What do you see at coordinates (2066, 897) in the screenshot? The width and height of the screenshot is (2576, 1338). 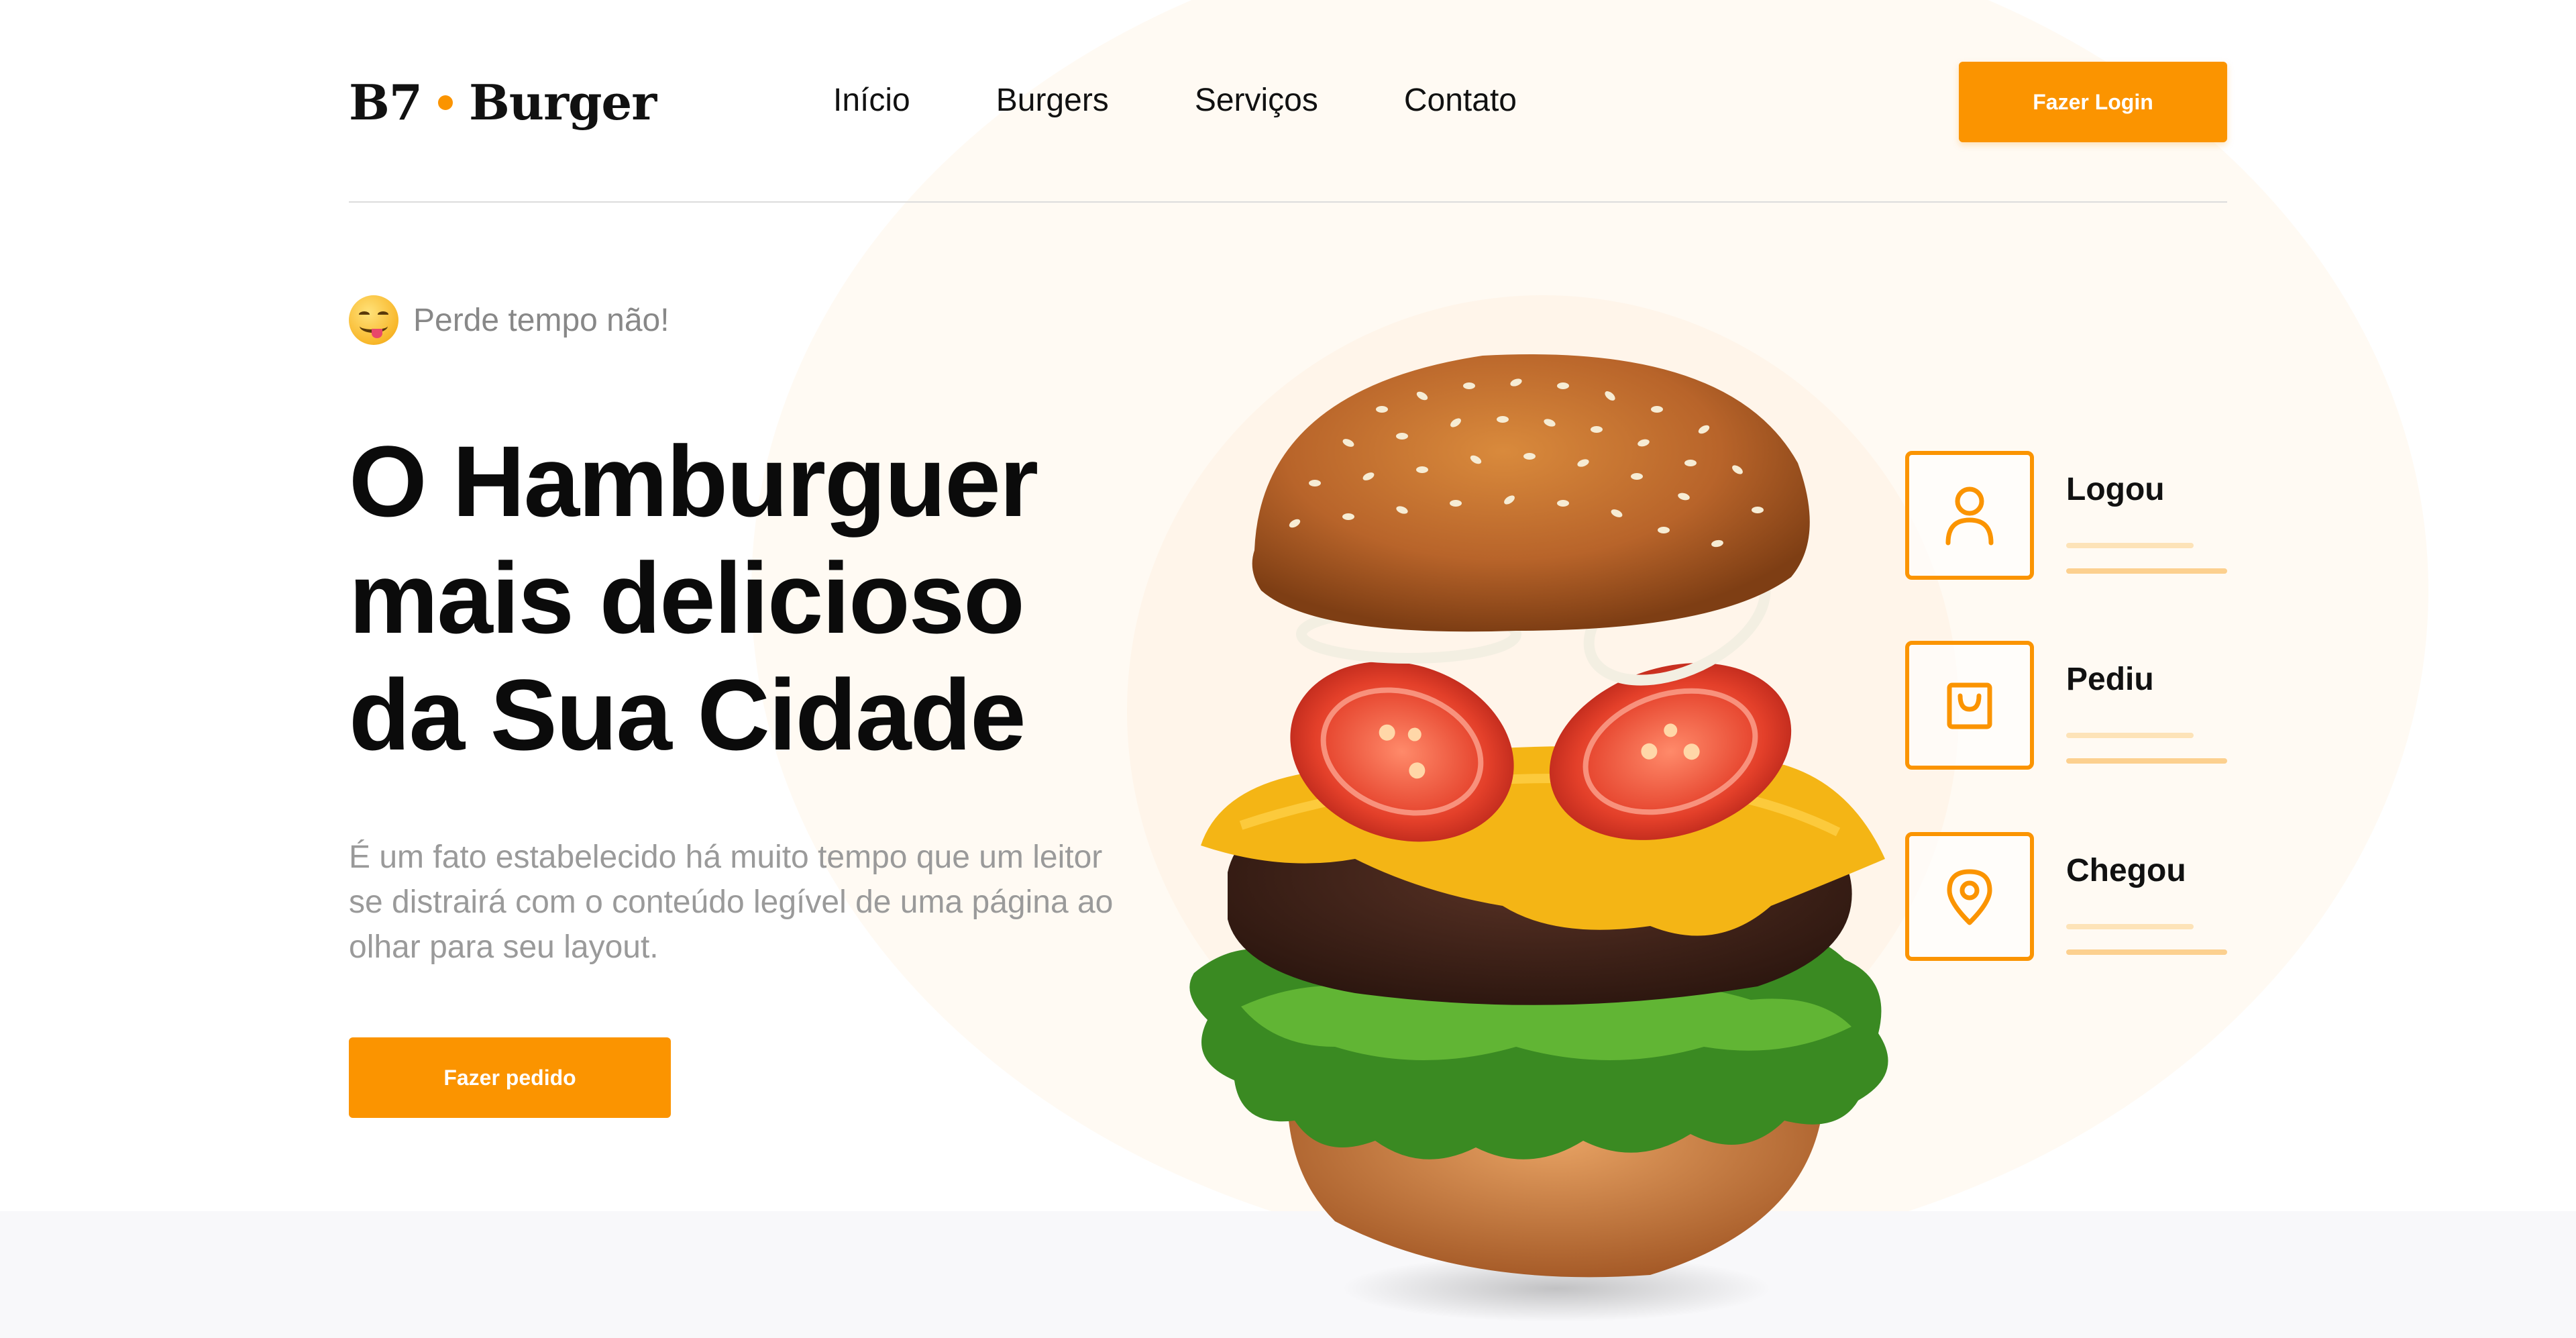 I see `step-chegou: Chegou` at bounding box center [2066, 897].